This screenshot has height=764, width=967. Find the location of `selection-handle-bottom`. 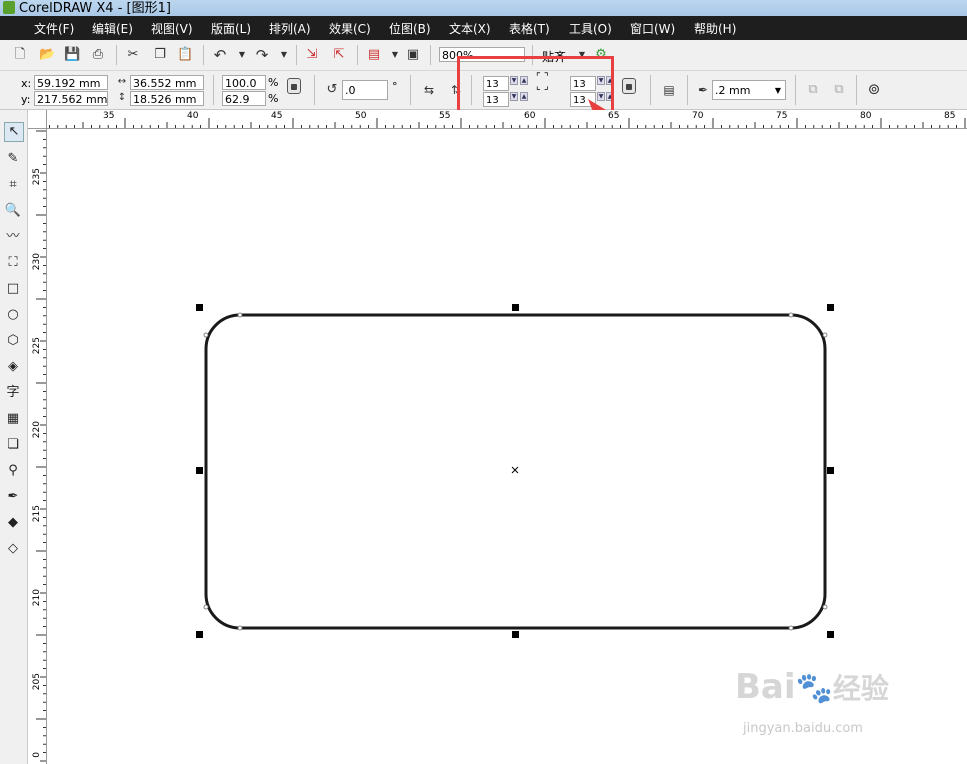

selection-handle-bottom is located at coordinates (515, 634).